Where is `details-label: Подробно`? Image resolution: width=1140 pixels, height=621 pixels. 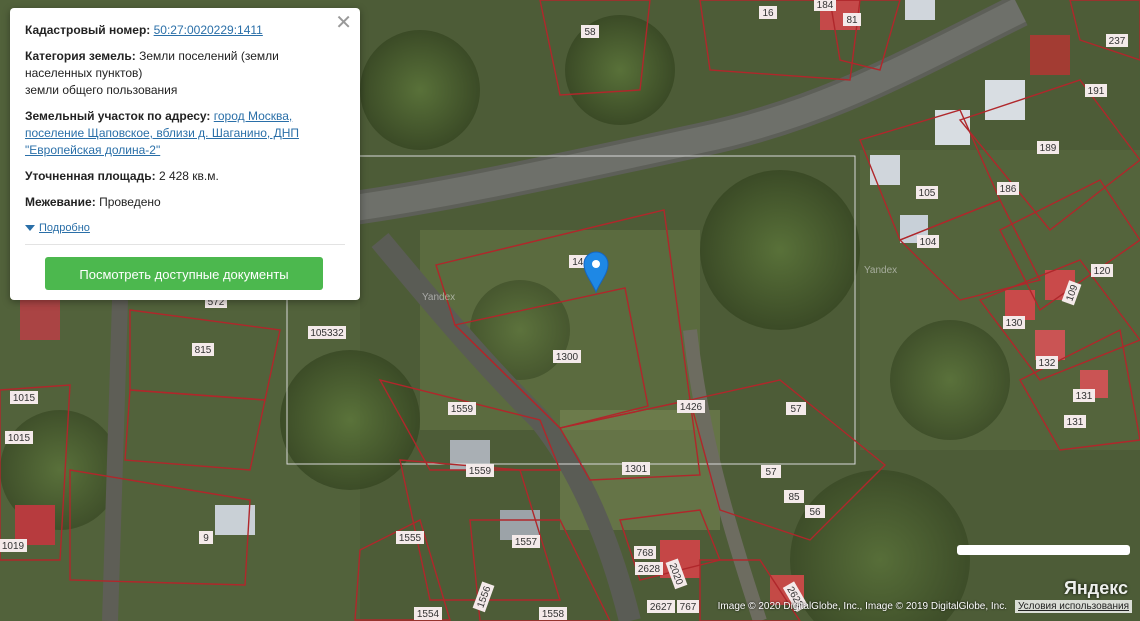
details-label: Подробно is located at coordinates (64, 228).